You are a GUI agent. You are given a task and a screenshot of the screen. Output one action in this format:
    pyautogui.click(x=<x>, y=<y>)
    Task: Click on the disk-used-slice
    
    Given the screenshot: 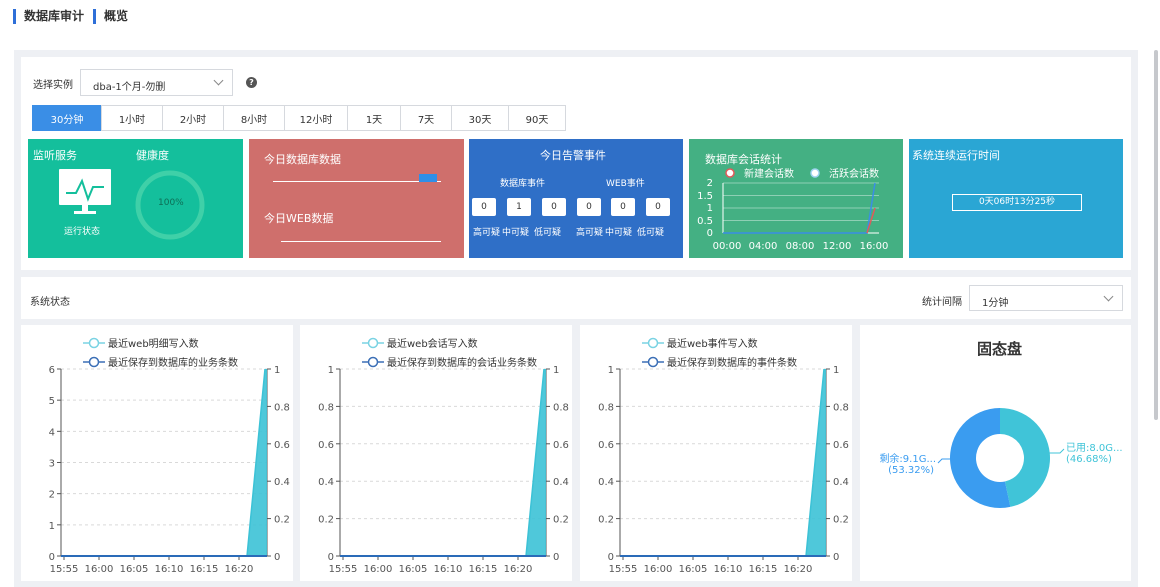 What is the action you would take?
    pyautogui.click(x=1025, y=457)
    